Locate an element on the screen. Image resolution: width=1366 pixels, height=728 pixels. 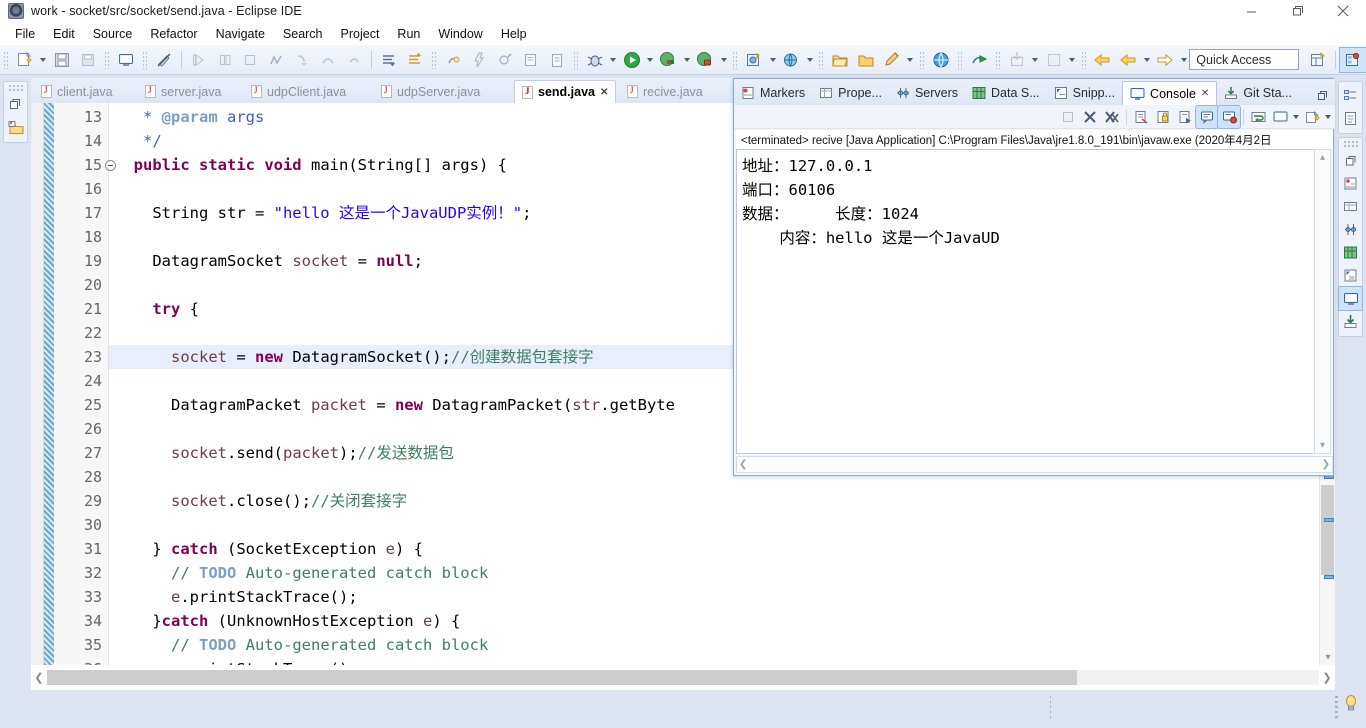
run-icon is located at coordinates (632, 60).